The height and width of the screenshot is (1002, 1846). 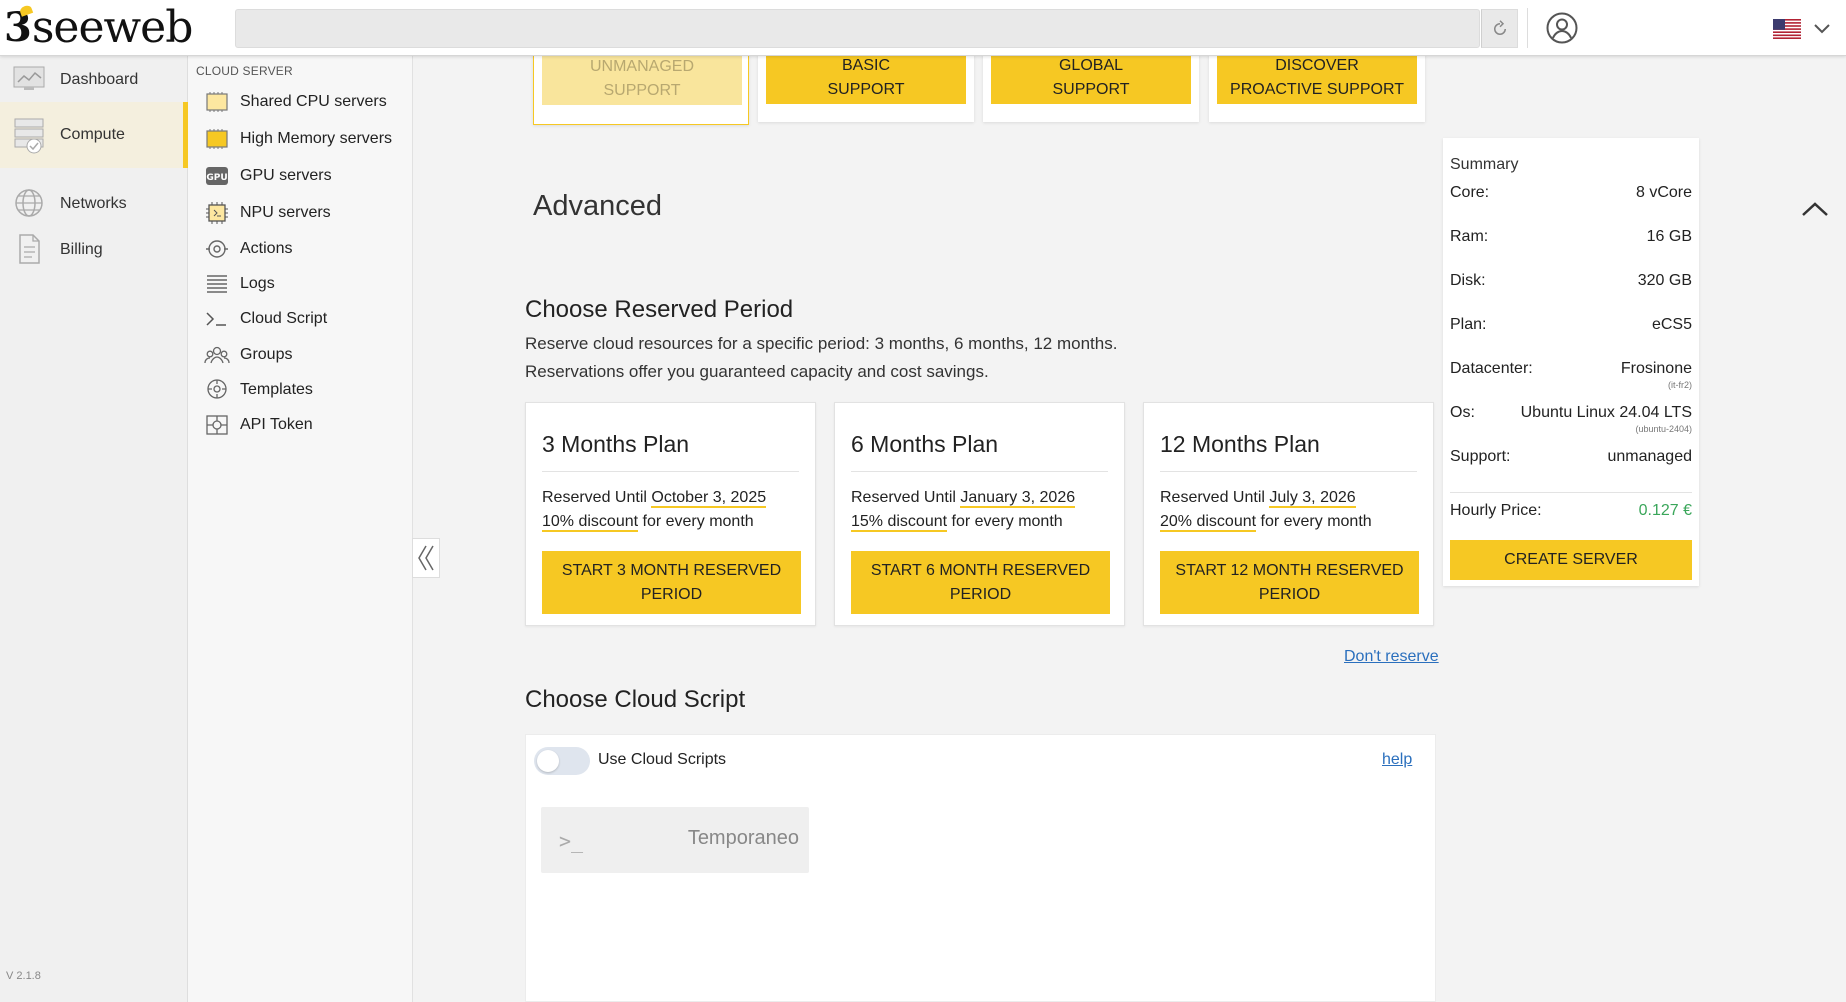 I want to click on support-line2: SUPPORT, so click(x=642, y=90).